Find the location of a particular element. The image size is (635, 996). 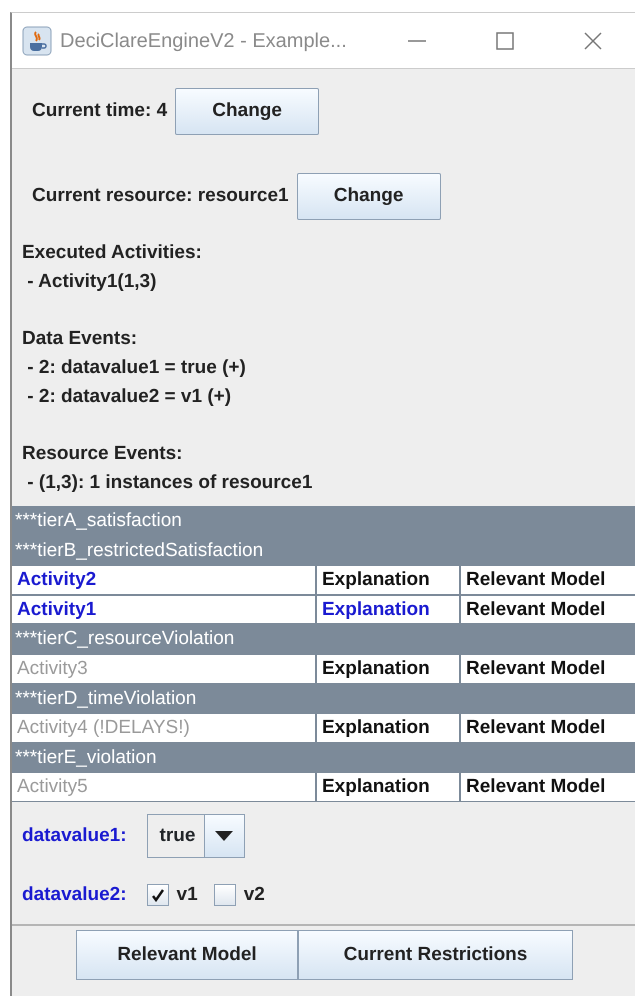

action-button: Relevant Model is located at coordinates (187, 955).